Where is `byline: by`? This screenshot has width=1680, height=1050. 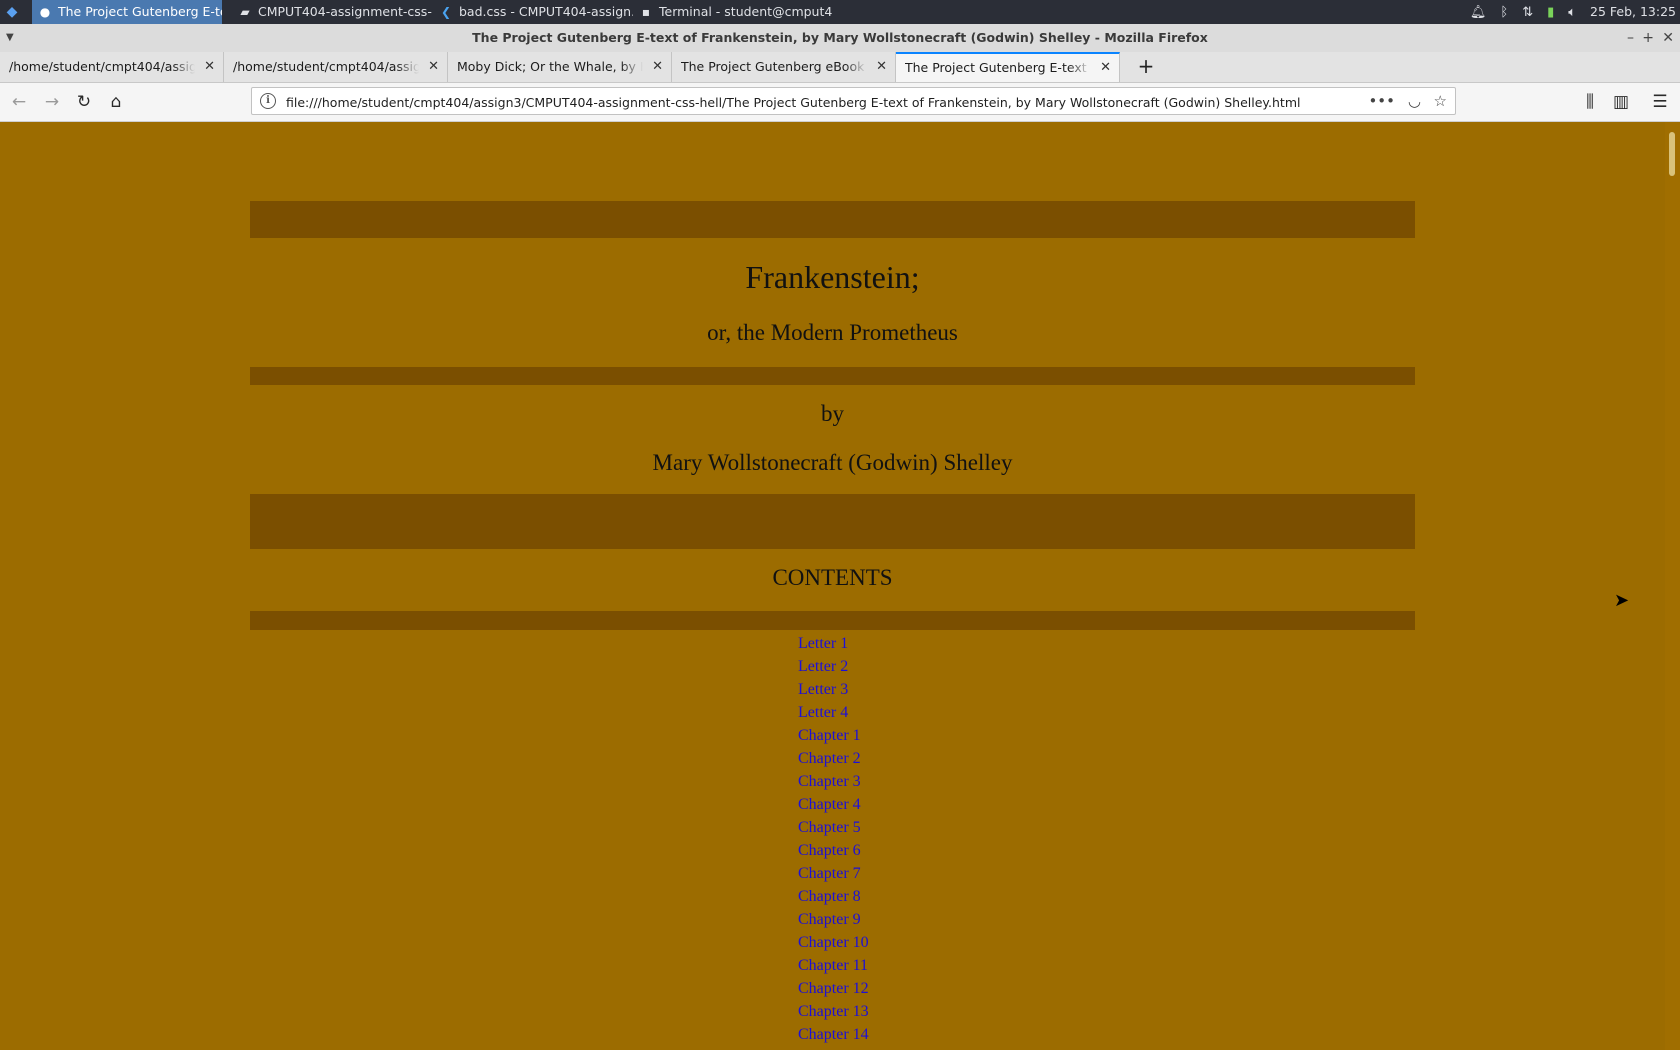
byline: by is located at coordinates (832, 413).